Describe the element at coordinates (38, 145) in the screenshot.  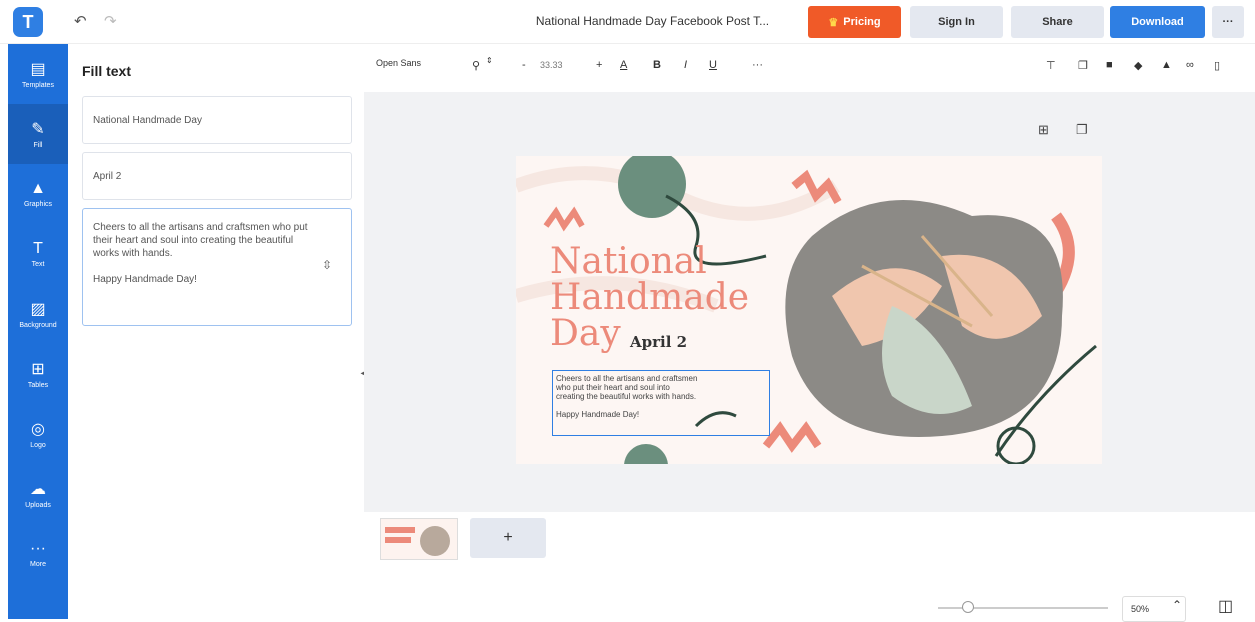
I see `sidebar-item-label: Fill` at that location.